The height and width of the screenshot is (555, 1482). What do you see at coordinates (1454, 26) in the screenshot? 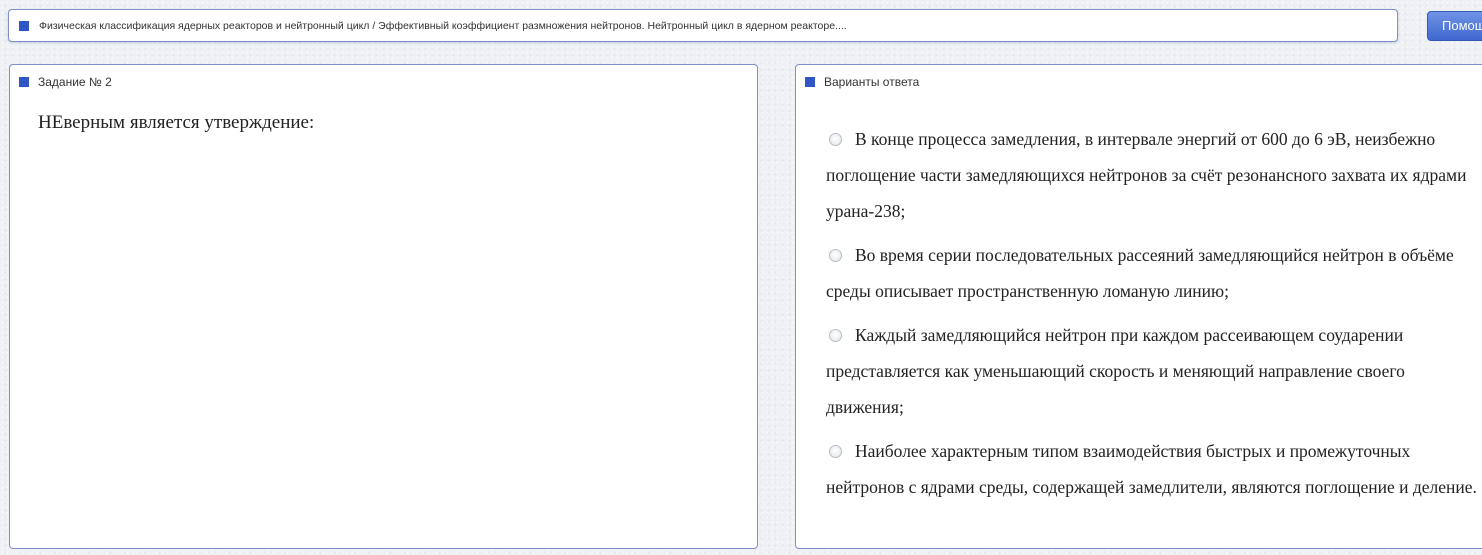
I see `help-button: Помощь` at bounding box center [1454, 26].